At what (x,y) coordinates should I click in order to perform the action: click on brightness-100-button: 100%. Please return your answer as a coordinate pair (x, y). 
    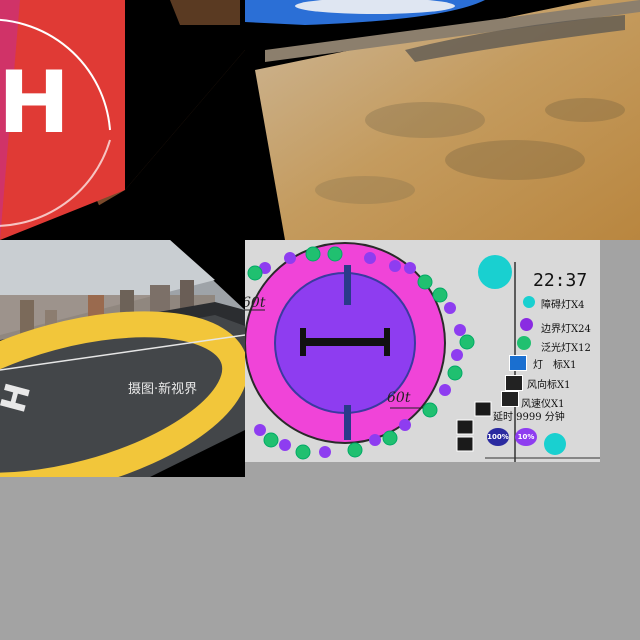
    Looking at the image, I should click on (498, 437).